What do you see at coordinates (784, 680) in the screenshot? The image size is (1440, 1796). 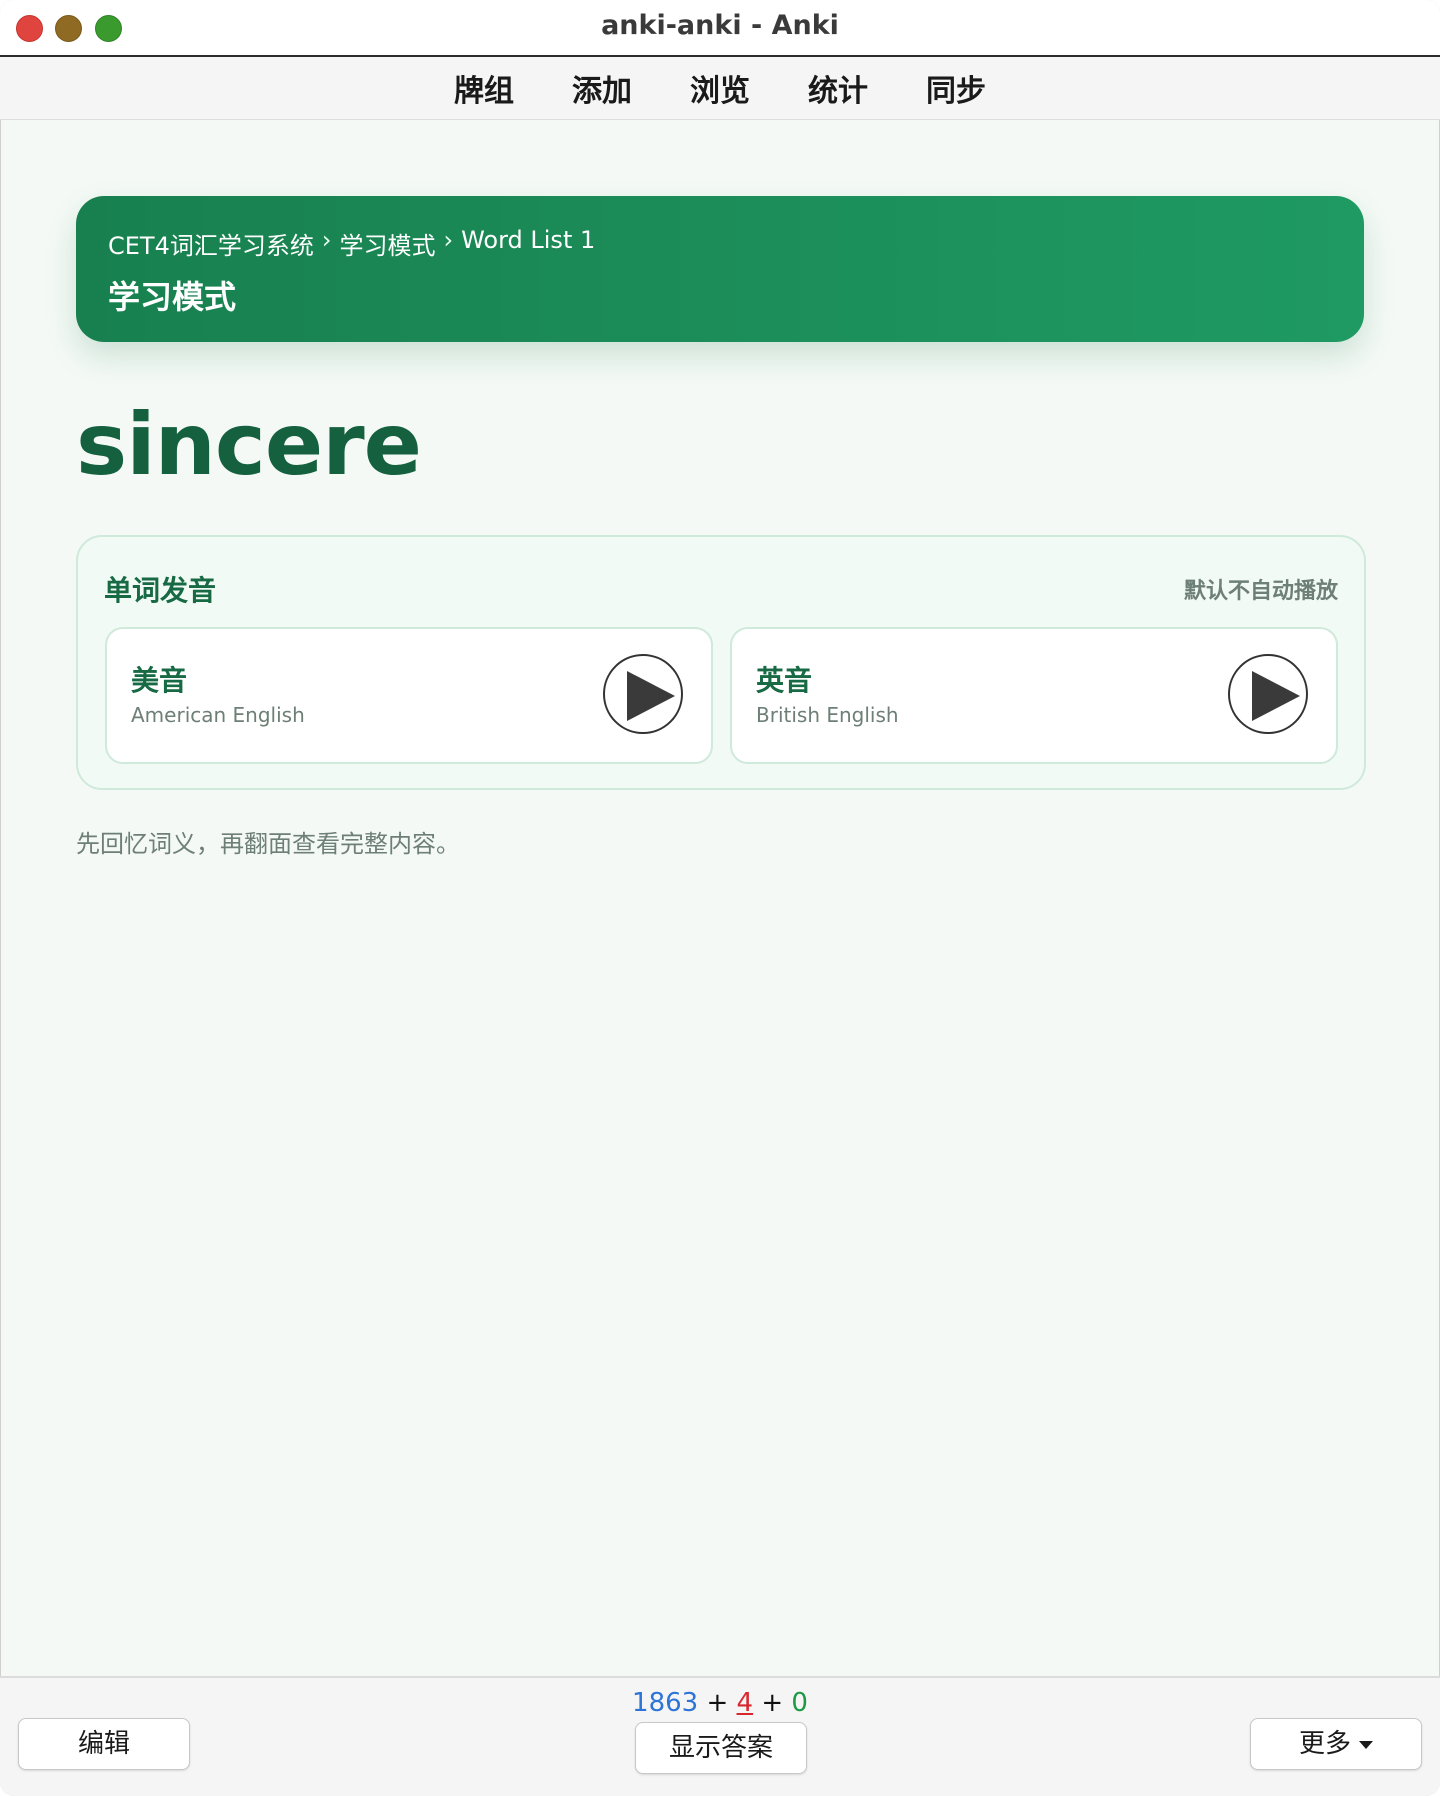 I see `uk-label: 英音` at bounding box center [784, 680].